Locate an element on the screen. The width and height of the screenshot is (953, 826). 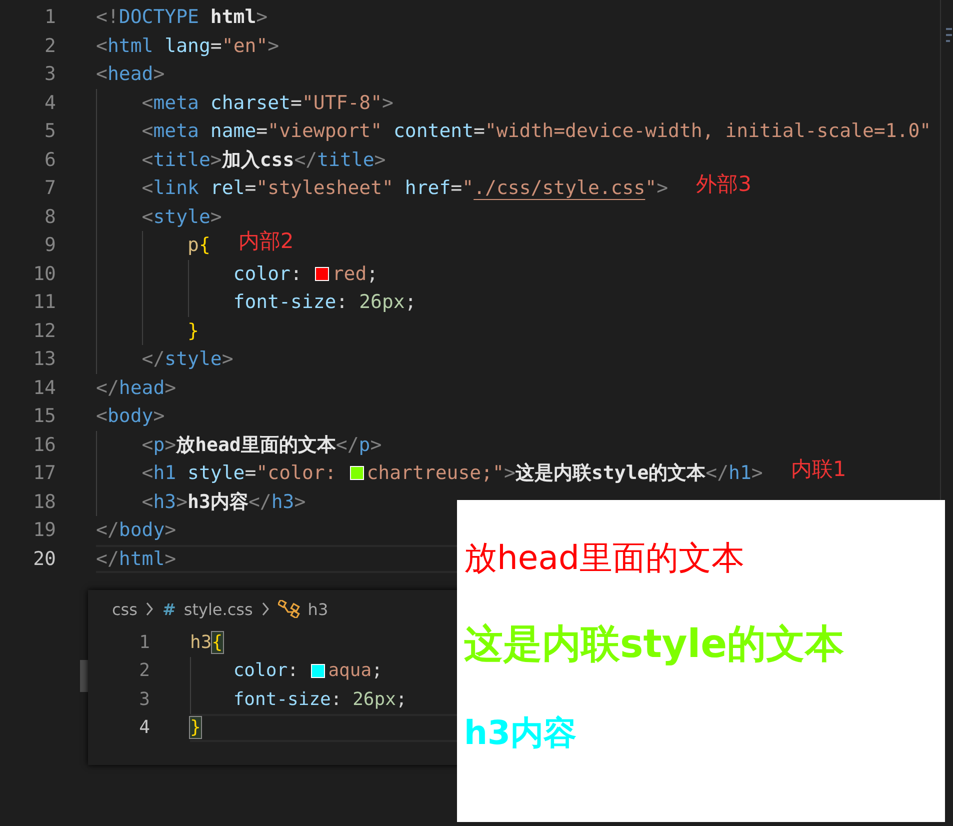
code-text: </style> is located at coordinates (188, 359).